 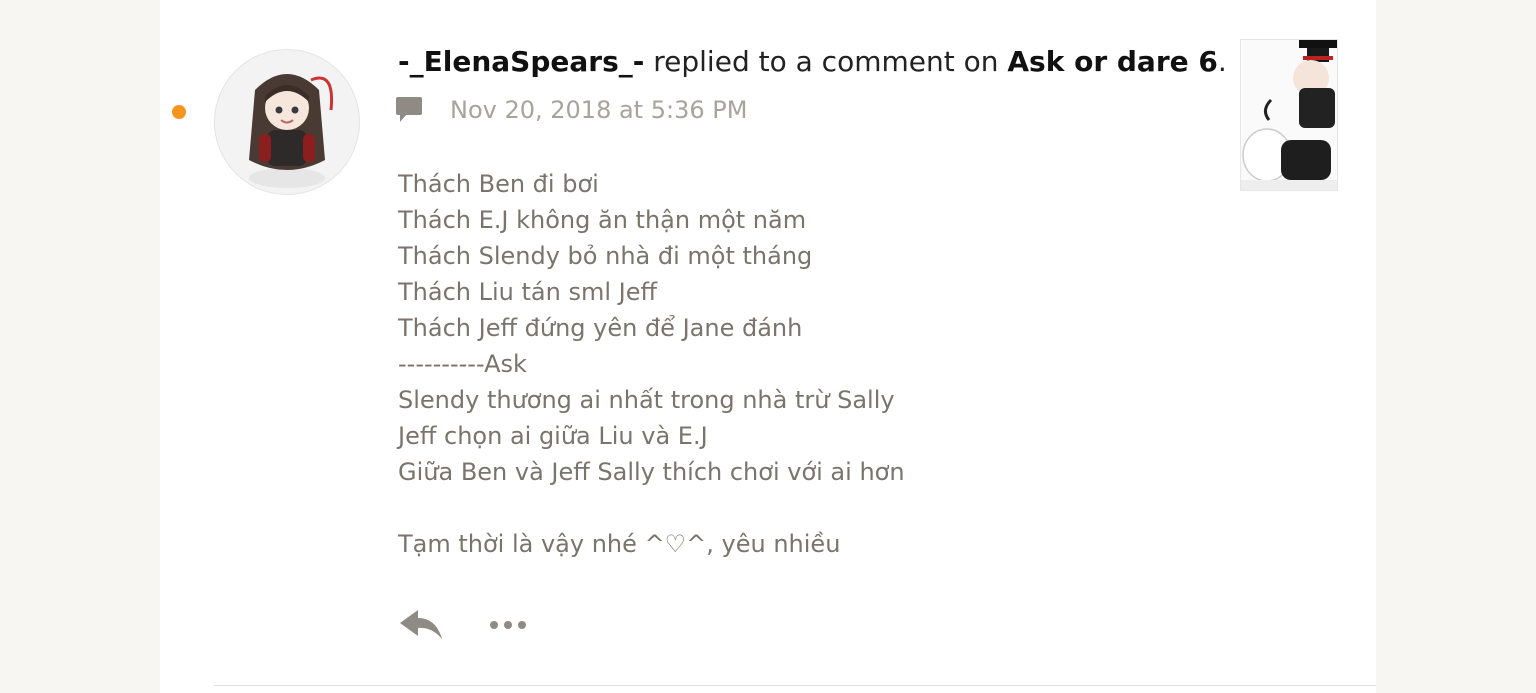 I want to click on user-avatar, so click(x=287, y=122).